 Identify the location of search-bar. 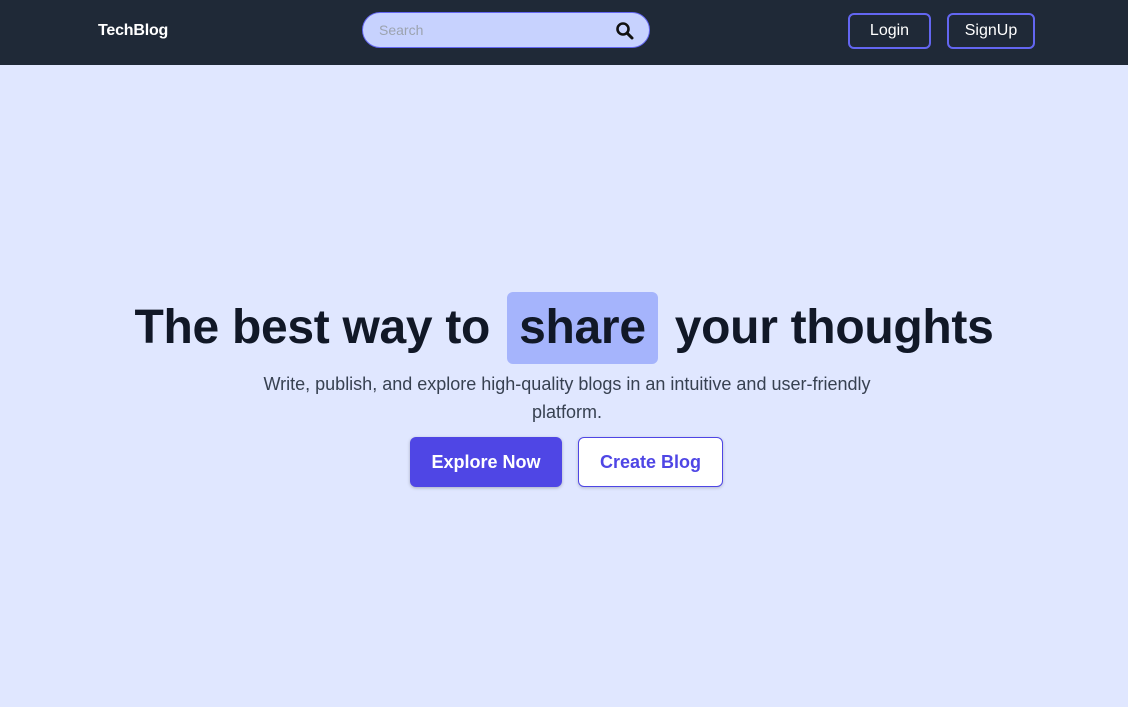
(506, 30).